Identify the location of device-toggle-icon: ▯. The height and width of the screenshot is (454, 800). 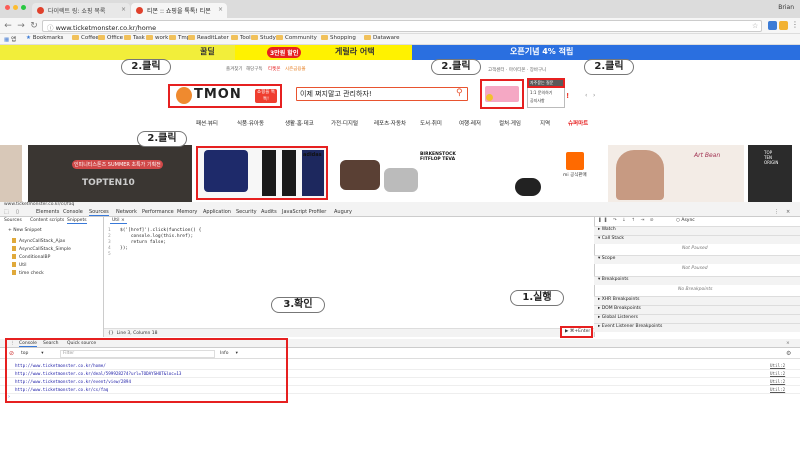
(17, 212).